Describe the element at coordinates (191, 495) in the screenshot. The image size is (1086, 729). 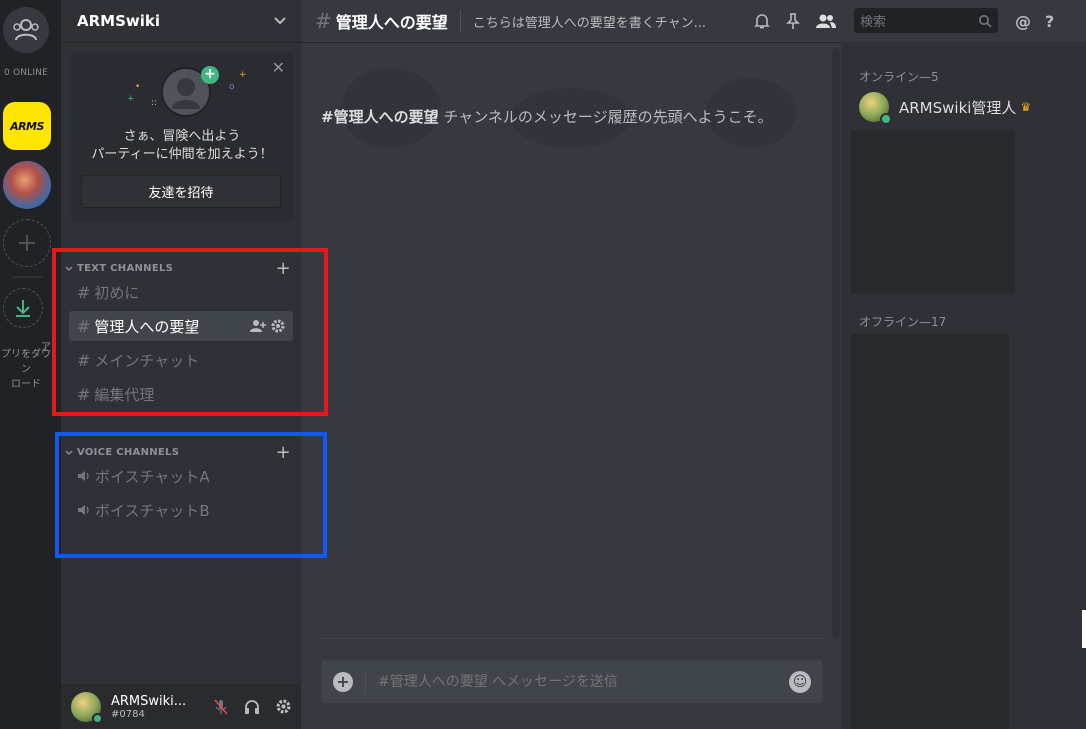
I see `voice-channels-highlight` at that location.